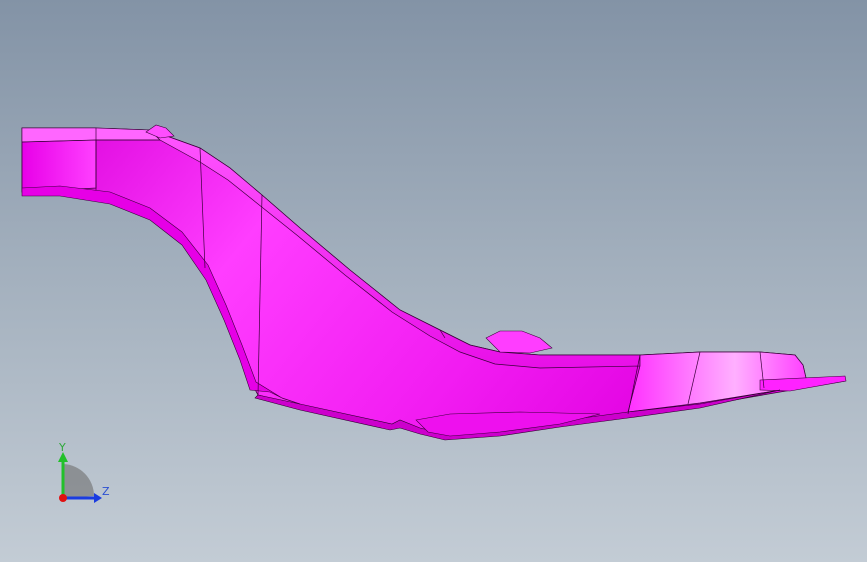  Describe the element at coordinates (79, 481) in the screenshot. I see `triad-plane-shade` at that location.